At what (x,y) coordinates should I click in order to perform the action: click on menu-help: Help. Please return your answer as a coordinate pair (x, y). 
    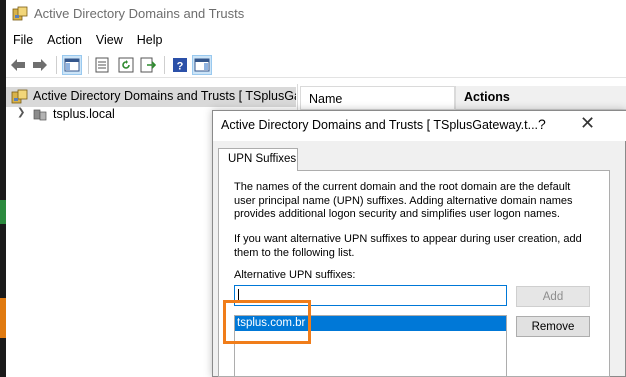
    Looking at the image, I should click on (150, 40).